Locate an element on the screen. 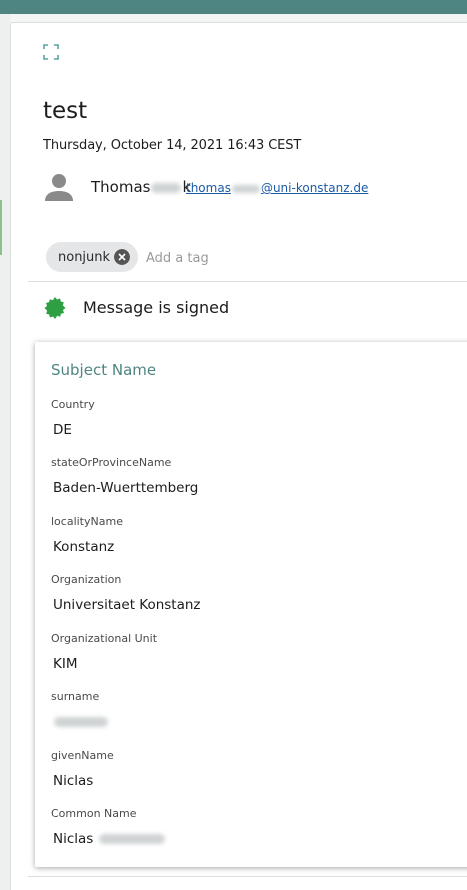 The width and height of the screenshot is (467, 890). field-value-country: DE is located at coordinates (62, 430).